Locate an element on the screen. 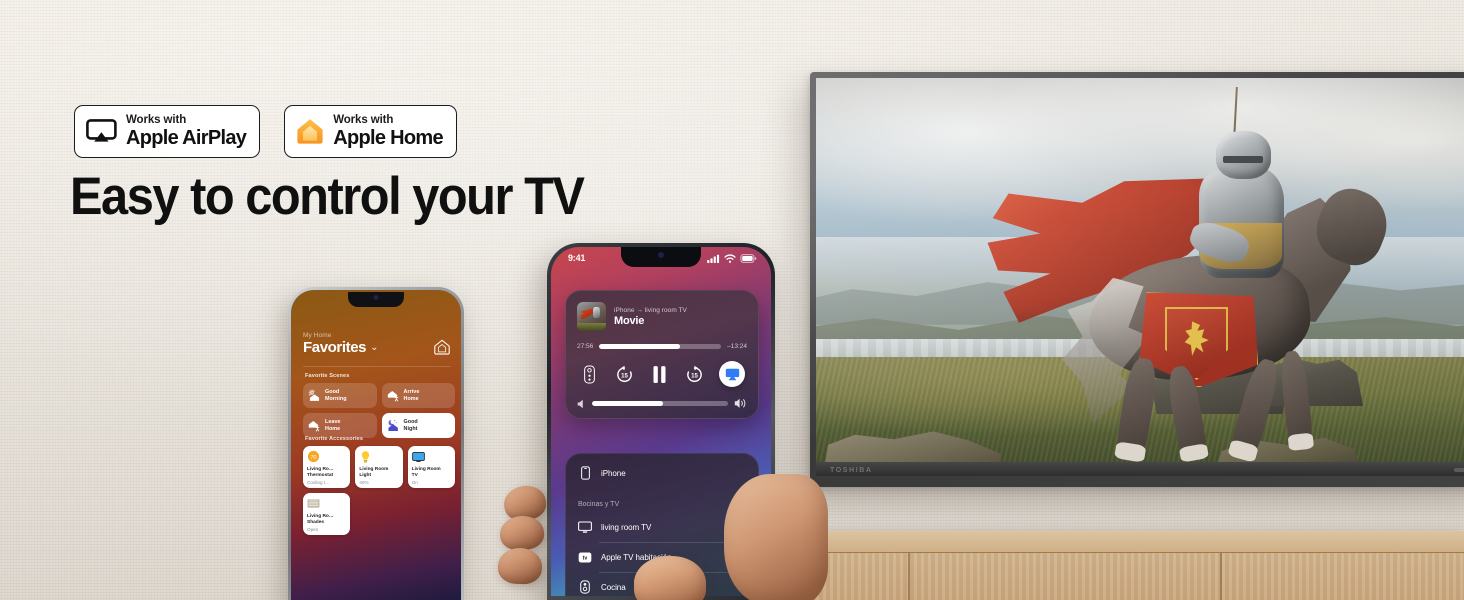  playback-progress-row: 27:56 –13:24 is located at coordinates (662, 346).